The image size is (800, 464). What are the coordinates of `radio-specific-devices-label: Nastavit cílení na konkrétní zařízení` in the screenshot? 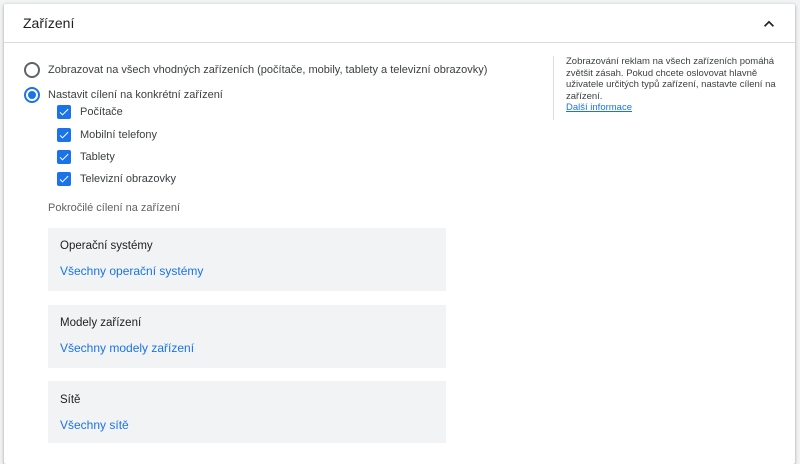 It's located at (135, 95).